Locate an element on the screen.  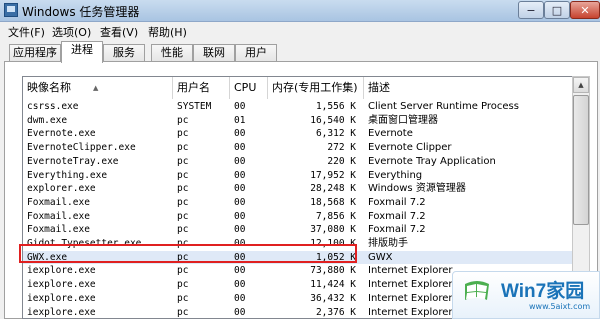
process-memory: 18,568 K is located at coordinates (333, 202).